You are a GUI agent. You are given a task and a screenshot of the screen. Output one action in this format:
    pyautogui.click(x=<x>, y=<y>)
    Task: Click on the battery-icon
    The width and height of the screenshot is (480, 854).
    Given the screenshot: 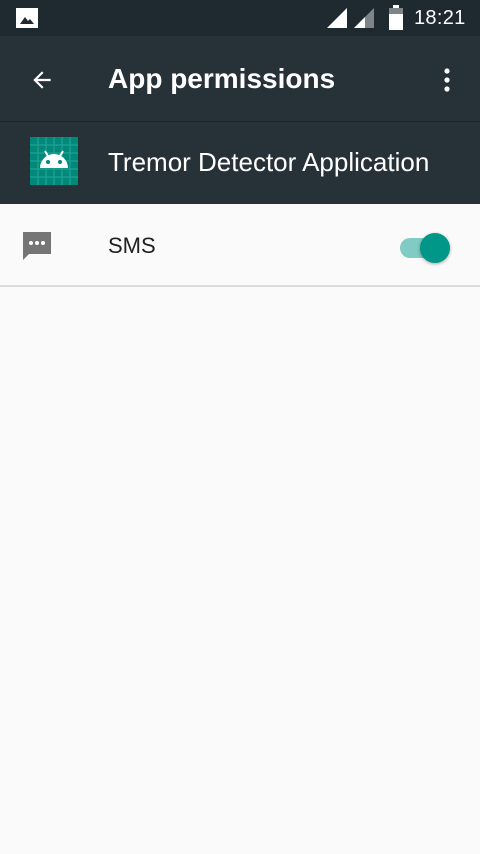 What is the action you would take?
    pyautogui.click(x=396, y=17)
    